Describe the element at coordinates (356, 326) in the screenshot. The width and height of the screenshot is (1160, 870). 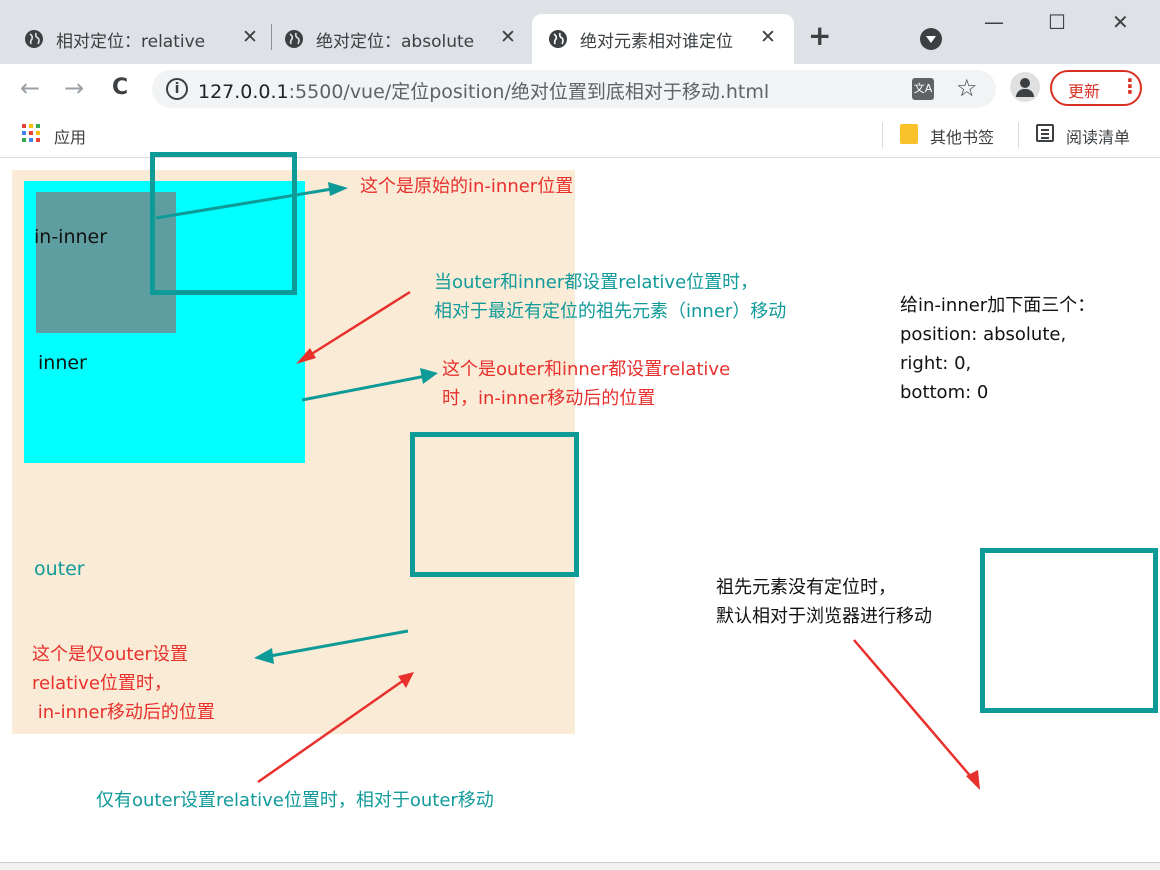
I see `arrow-to-inner-frame` at that location.